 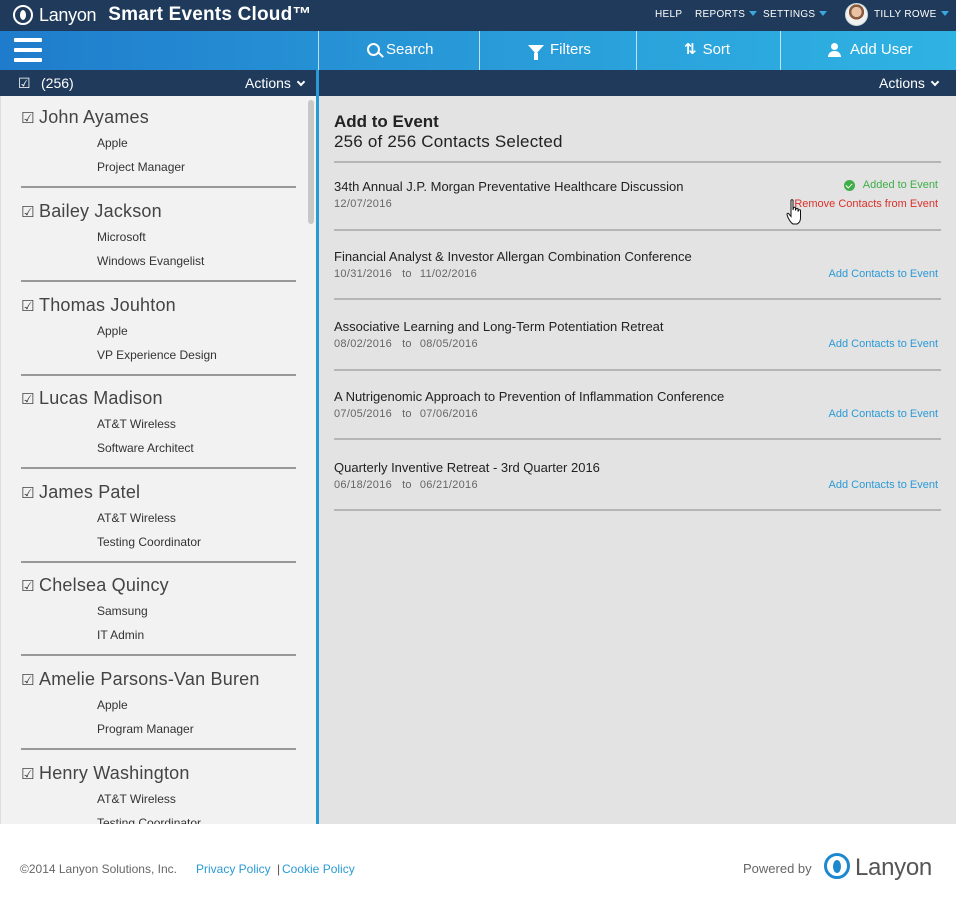 I want to click on user-name: TILLY ROWE, so click(x=905, y=14).